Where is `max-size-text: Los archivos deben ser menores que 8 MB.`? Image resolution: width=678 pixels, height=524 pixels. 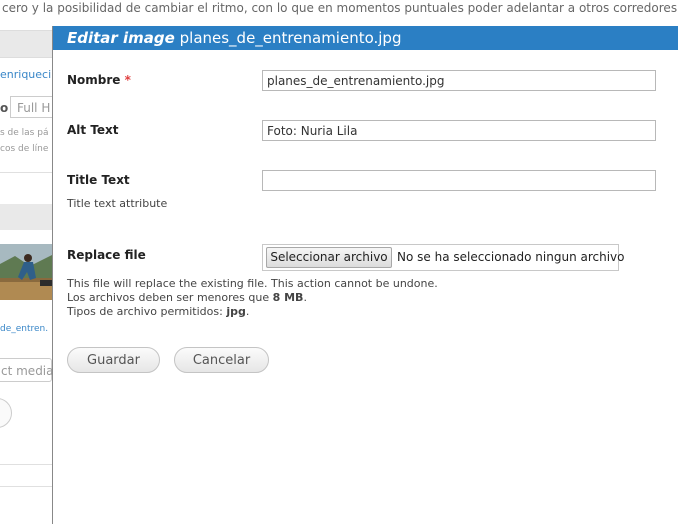
max-size-text: Los archivos deben ser menores que 8 MB. is located at coordinates (187, 297).